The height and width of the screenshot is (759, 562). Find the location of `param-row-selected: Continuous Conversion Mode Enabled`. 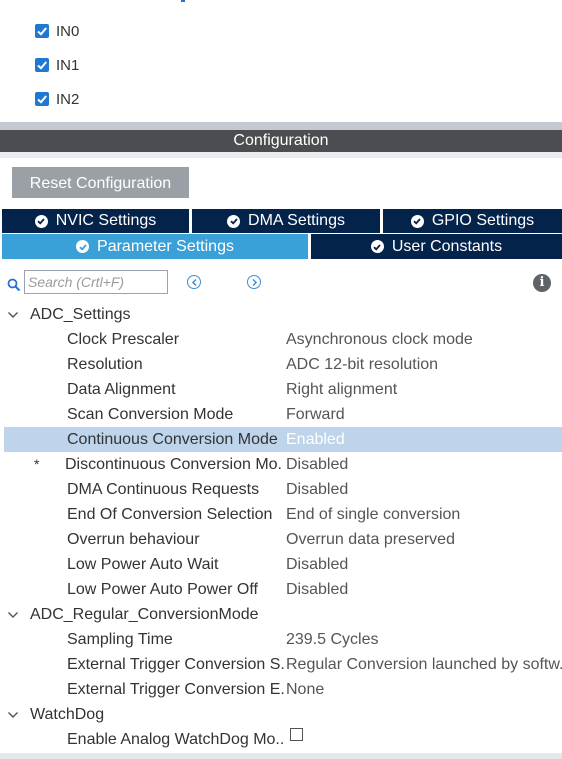

param-row-selected: Continuous Conversion Mode Enabled is located at coordinates (283, 439).